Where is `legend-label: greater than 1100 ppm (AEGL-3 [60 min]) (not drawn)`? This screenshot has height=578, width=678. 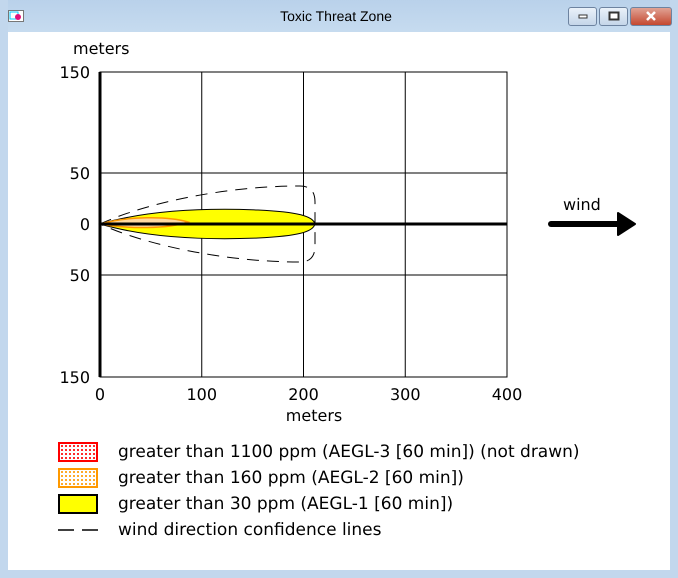
legend-label: greater than 1100 ppm (AEGL-3 [60 min]) (not drawn) is located at coordinates (349, 452).